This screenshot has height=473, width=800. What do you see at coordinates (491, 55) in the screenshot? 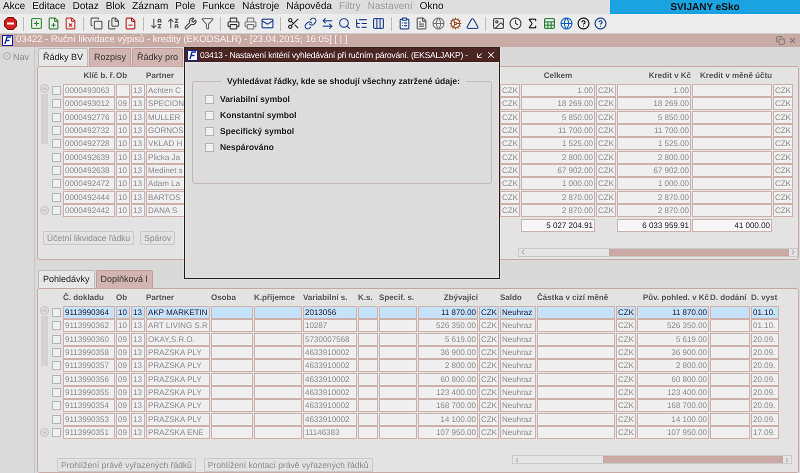
I see `close-icon` at bounding box center [491, 55].